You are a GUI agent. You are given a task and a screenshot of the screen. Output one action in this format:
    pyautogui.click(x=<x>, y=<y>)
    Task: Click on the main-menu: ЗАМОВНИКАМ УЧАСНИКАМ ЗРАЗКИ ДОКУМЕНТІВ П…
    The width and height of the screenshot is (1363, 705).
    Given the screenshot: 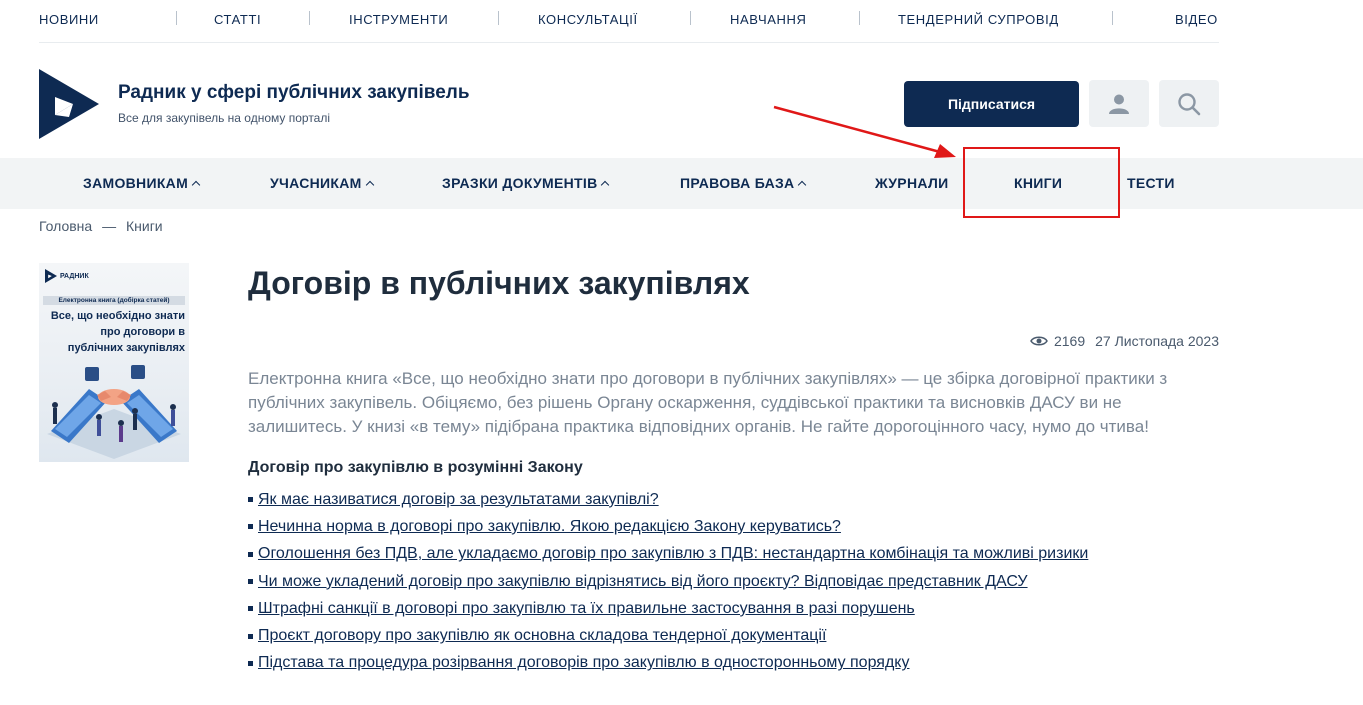 What is the action you would take?
    pyautogui.click(x=681, y=183)
    